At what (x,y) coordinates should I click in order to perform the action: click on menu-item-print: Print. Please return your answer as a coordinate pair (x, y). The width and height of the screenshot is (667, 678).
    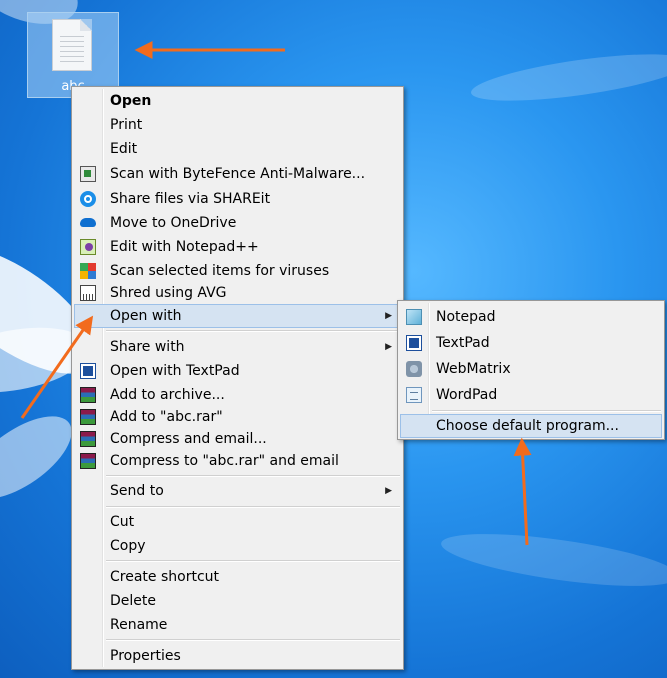
    Looking at the image, I should click on (237, 125).